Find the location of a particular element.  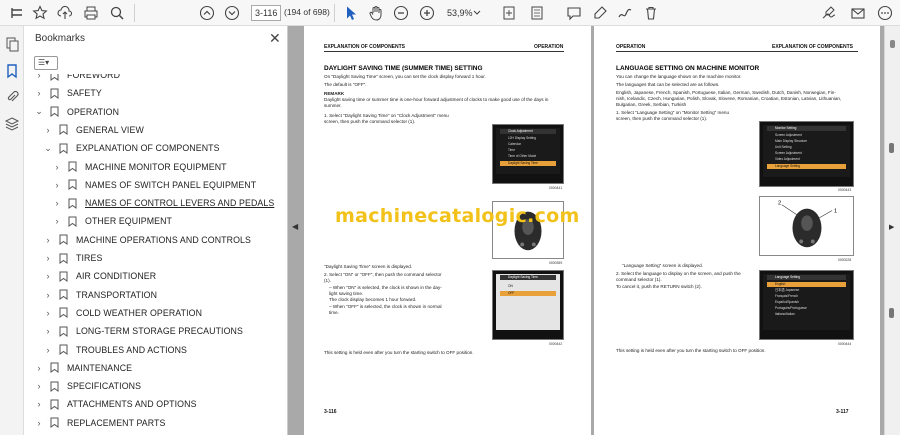

collapse-left-icon: ◀ is located at coordinates (295, 226).